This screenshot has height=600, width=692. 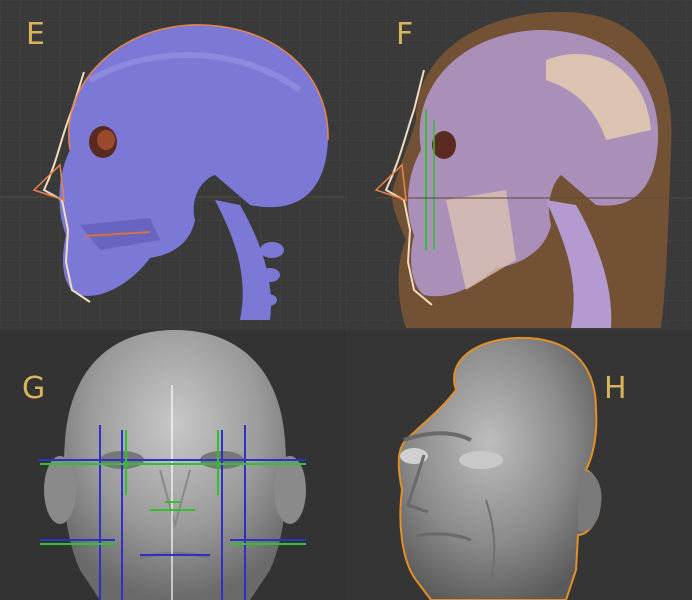 What do you see at coordinates (35, 34) in the screenshot?
I see `panel-label-e: E` at bounding box center [35, 34].